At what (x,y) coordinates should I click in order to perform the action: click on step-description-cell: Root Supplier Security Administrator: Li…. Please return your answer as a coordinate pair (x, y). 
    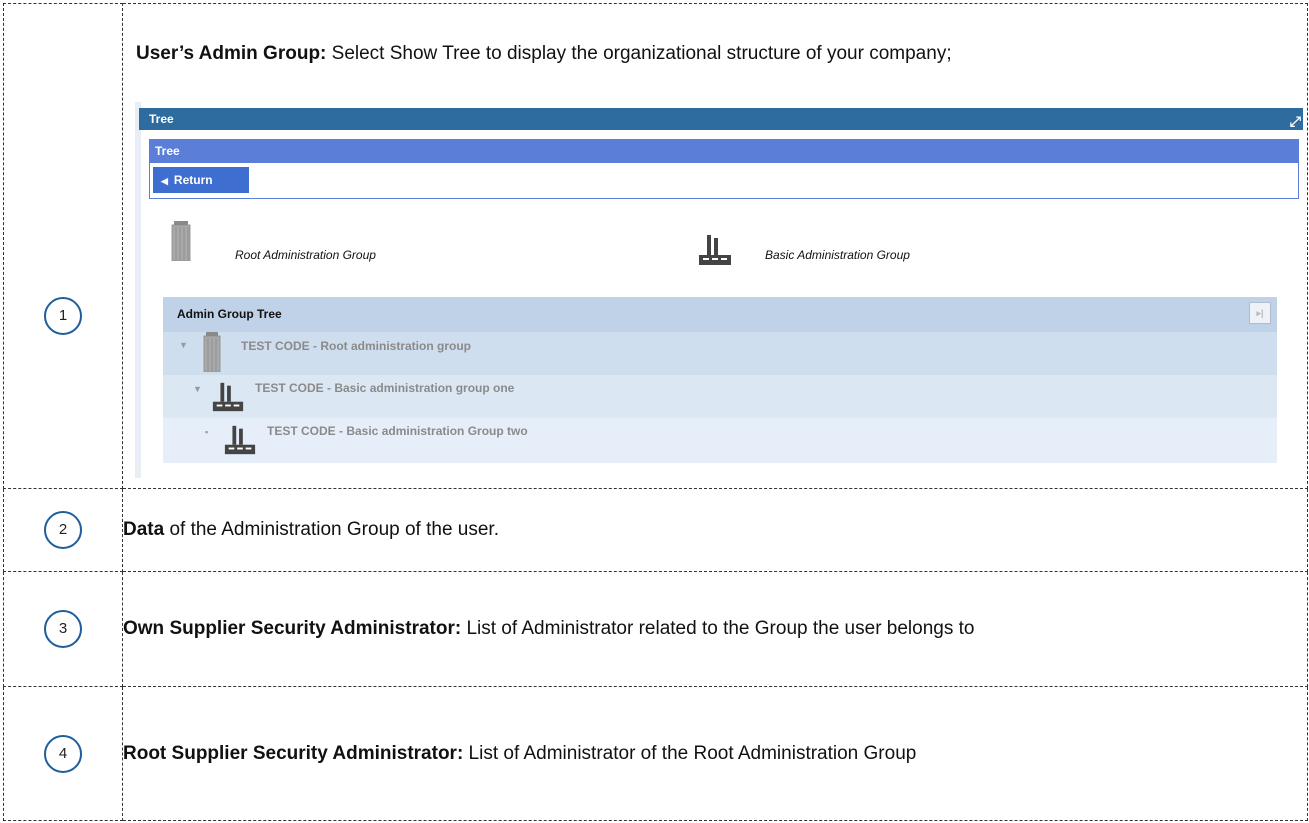
    Looking at the image, I should click on (715, 753).